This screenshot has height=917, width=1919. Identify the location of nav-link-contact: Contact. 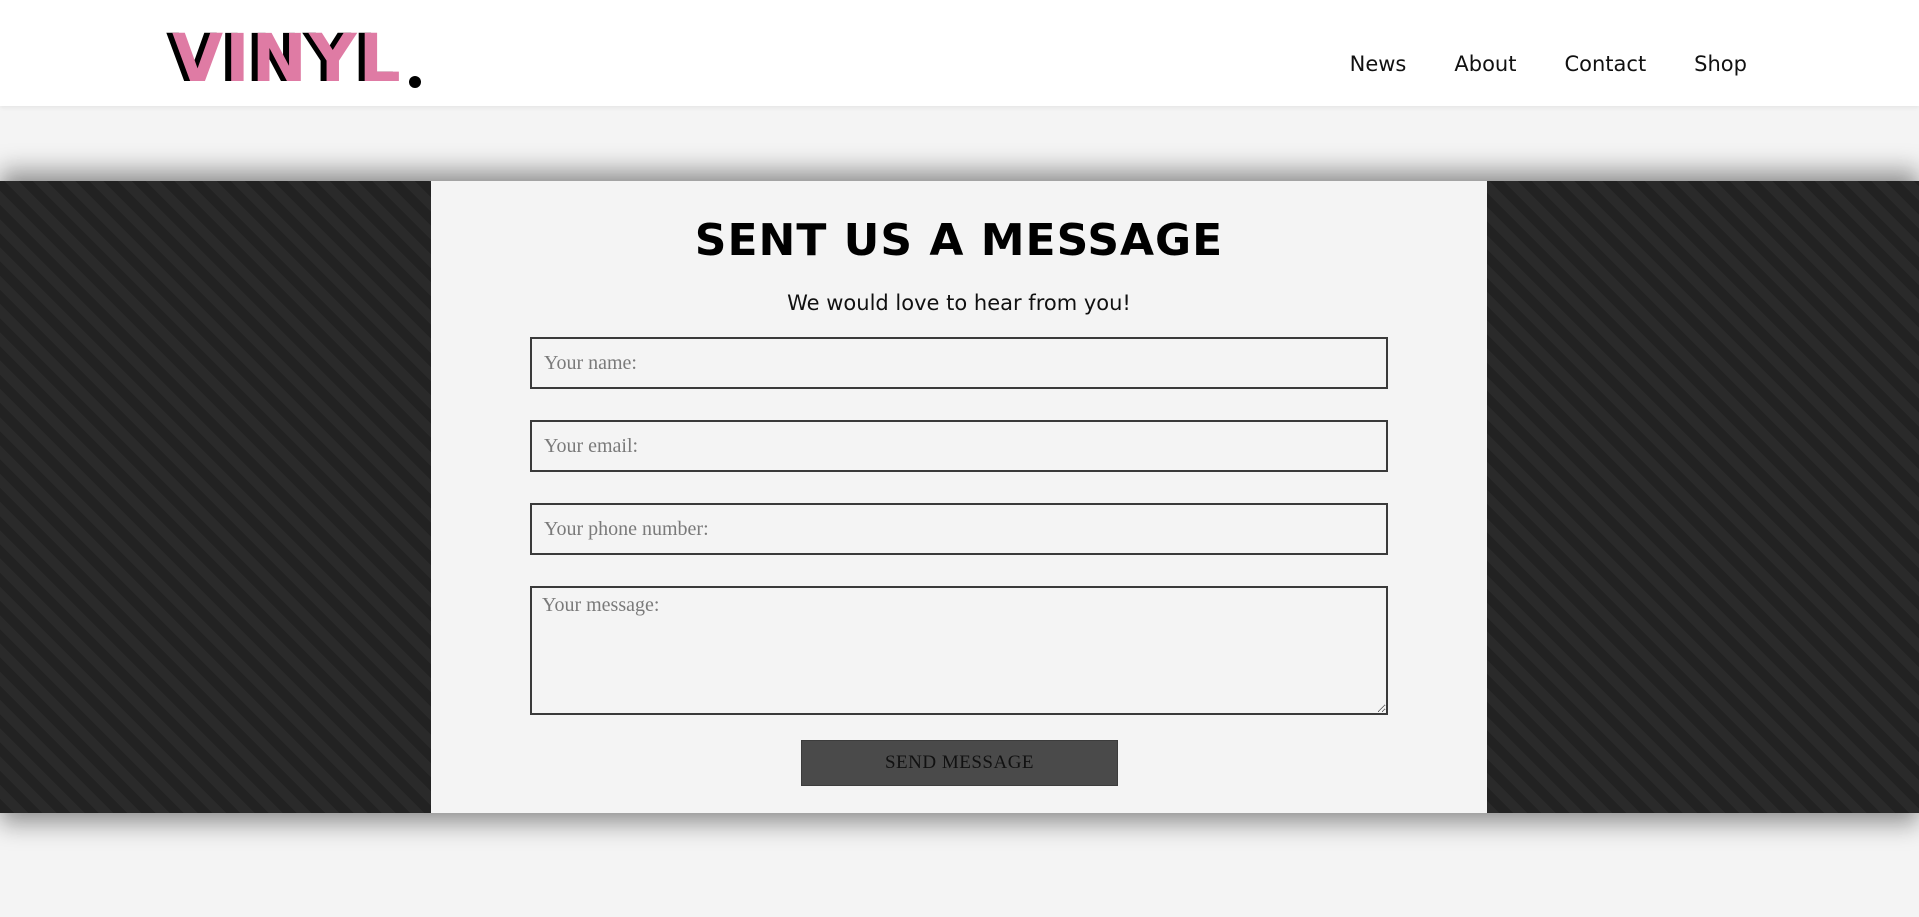
(1605, 64).